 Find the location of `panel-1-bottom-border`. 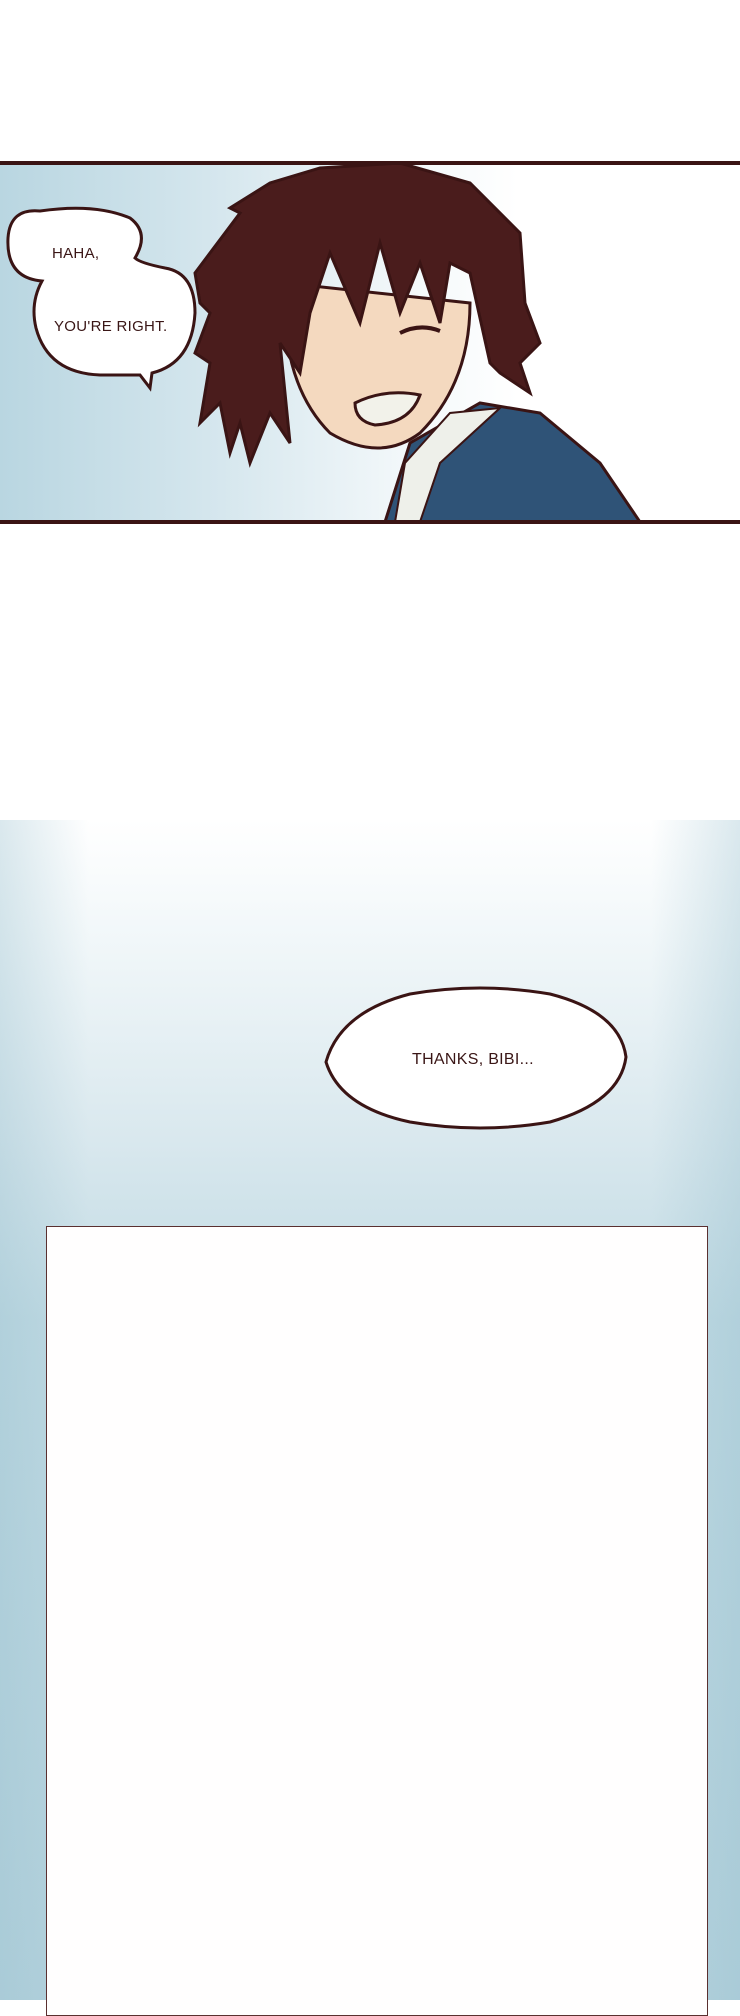

panel-1-bottom-border is located at coordinates (370, 522).